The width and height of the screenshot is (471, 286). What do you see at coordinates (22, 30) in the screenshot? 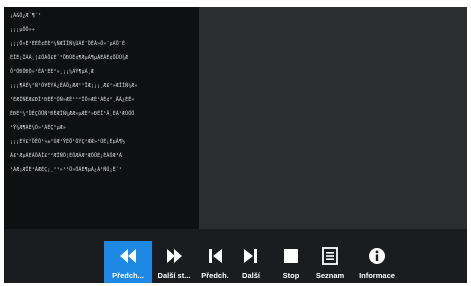
I see `text-line: ¡¡¡µÖÖ»÷` at bounding box center [22, 30].